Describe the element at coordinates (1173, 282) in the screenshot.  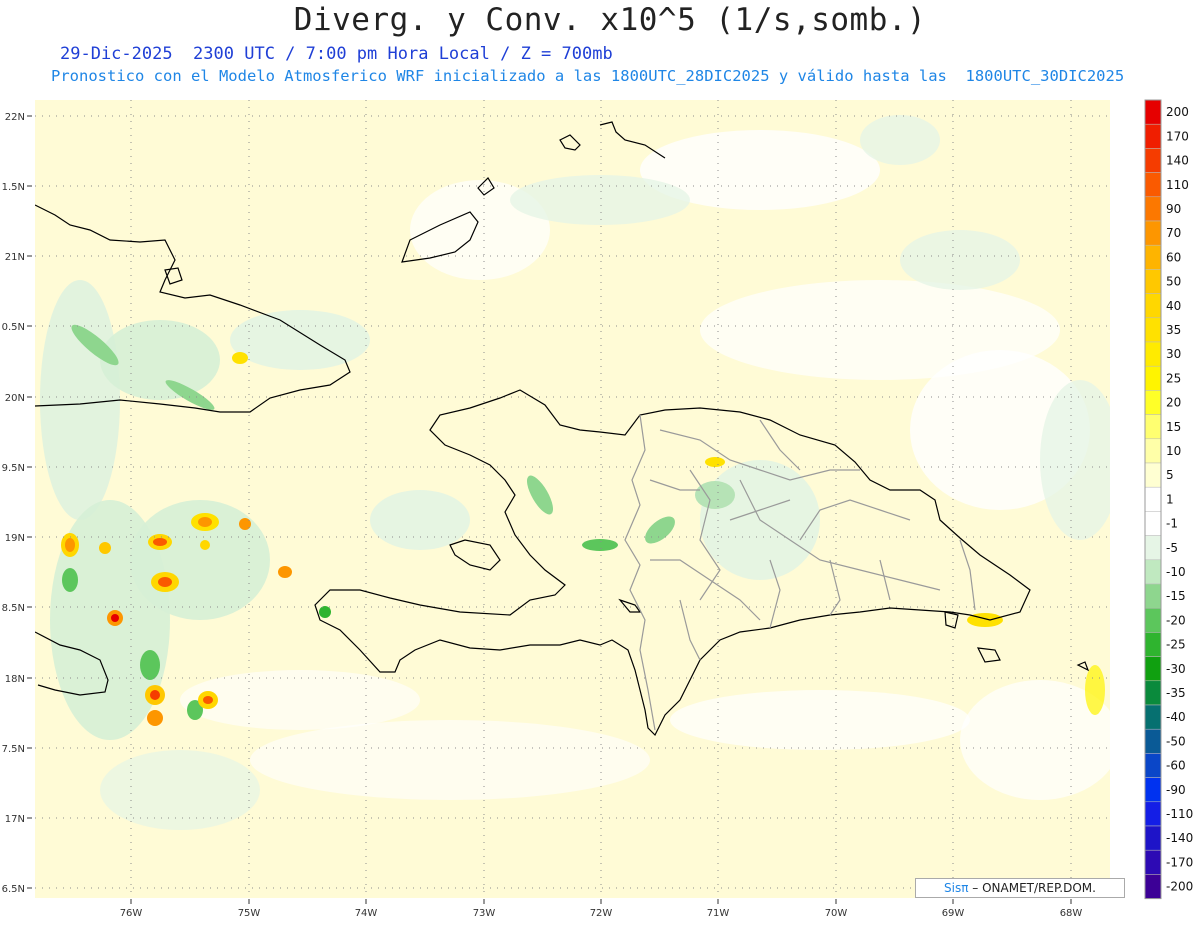
I see `colorbar-label: 50` at that location.